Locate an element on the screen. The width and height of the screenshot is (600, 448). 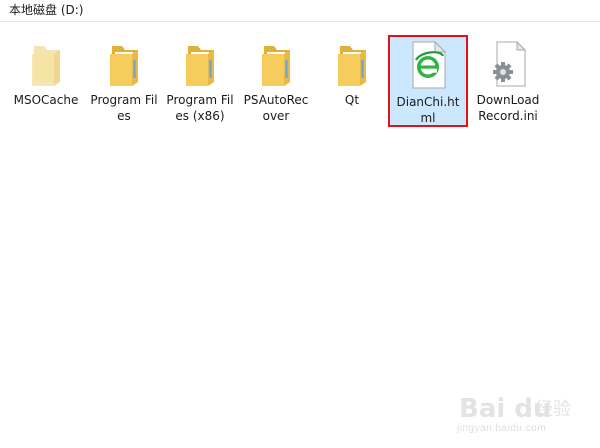
item-label: DianChi.html is located at coordinates (428, 110).